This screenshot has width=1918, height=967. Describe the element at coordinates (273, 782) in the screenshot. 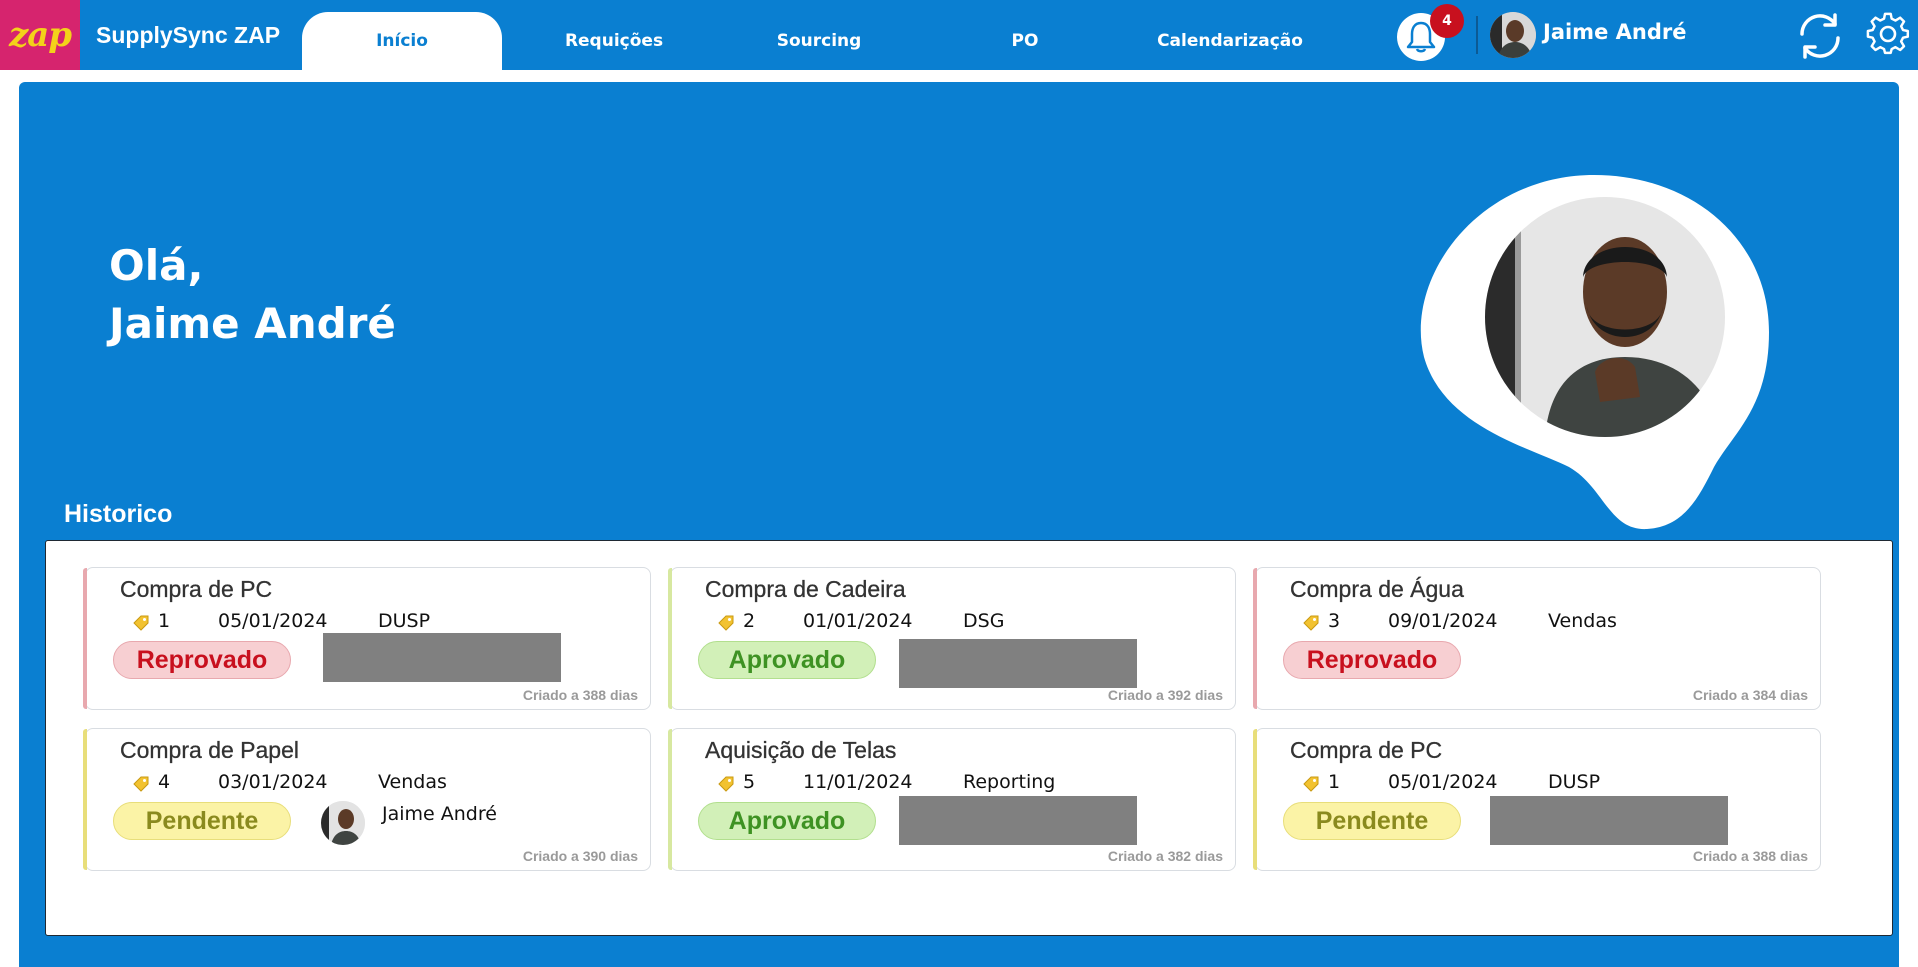

I see `card-date: 03/01/2024` at that location.